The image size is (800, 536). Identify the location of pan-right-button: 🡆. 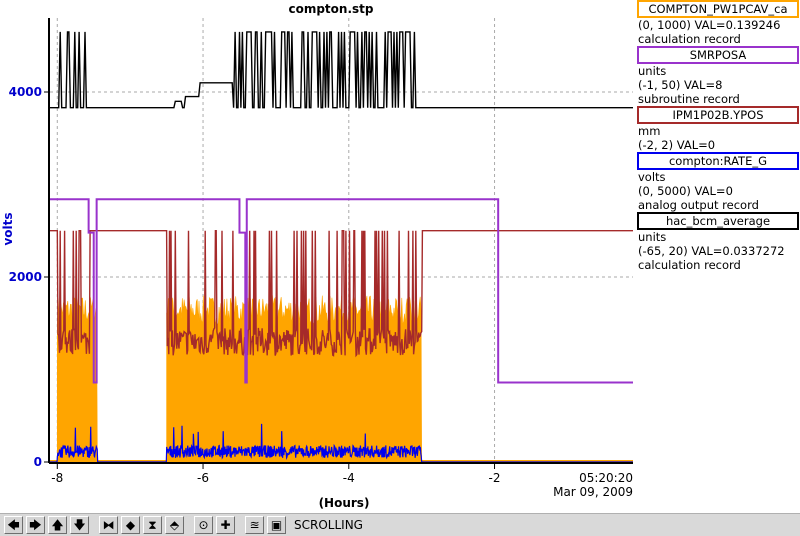
(35, 525).